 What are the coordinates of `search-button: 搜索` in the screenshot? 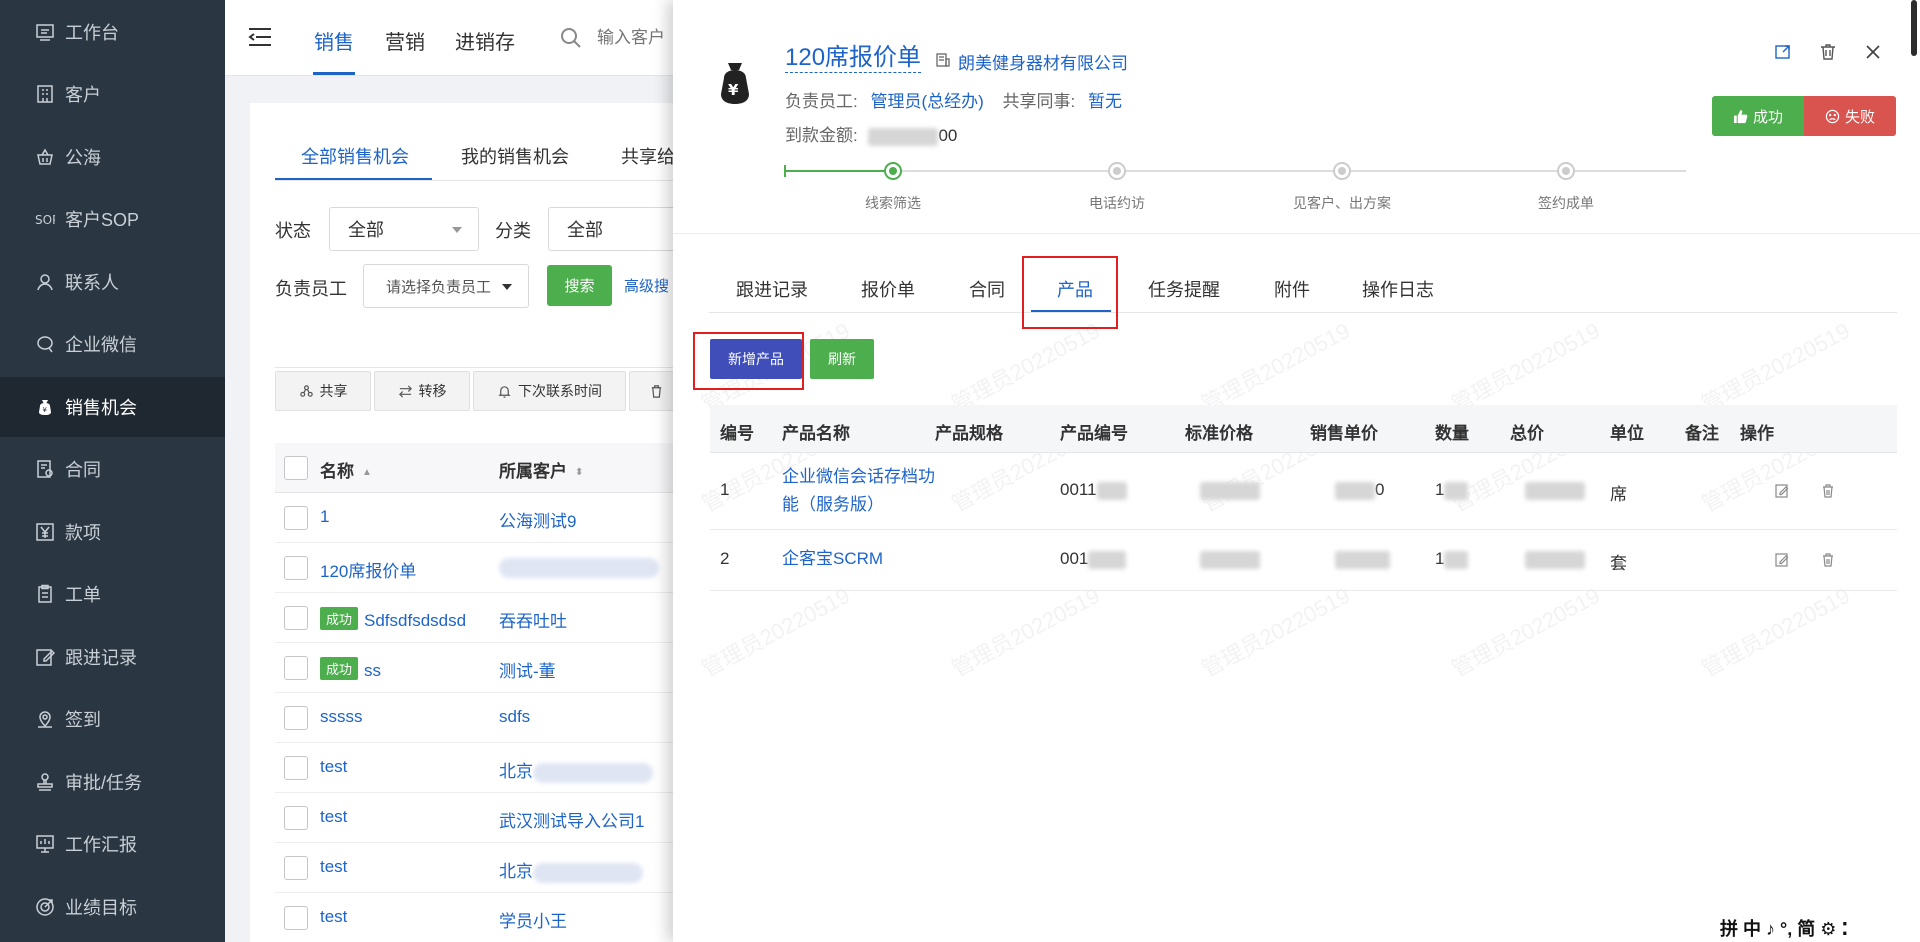 It's located at (579, 285).